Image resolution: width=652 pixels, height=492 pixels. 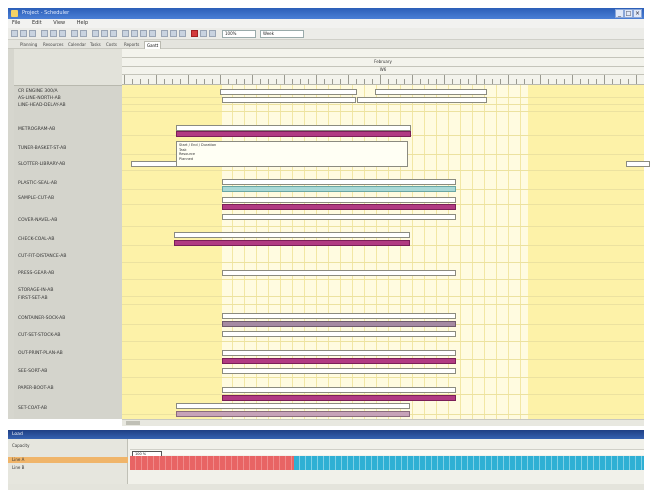 I want to click on grid-row-line, so click(x=383, y=296).